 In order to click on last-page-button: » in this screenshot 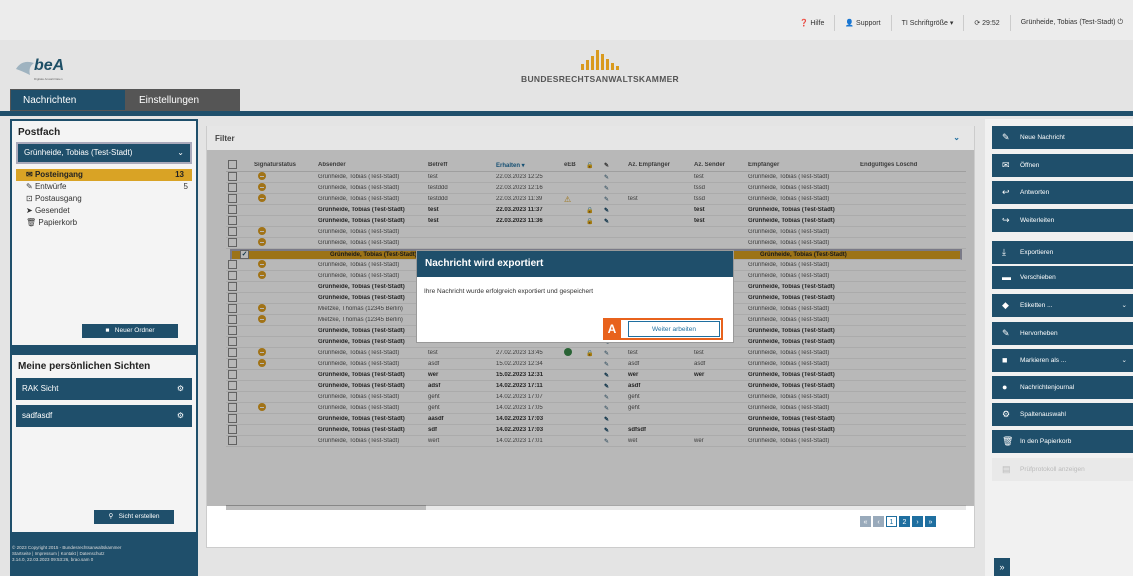, I will do `click(930, 521)`.